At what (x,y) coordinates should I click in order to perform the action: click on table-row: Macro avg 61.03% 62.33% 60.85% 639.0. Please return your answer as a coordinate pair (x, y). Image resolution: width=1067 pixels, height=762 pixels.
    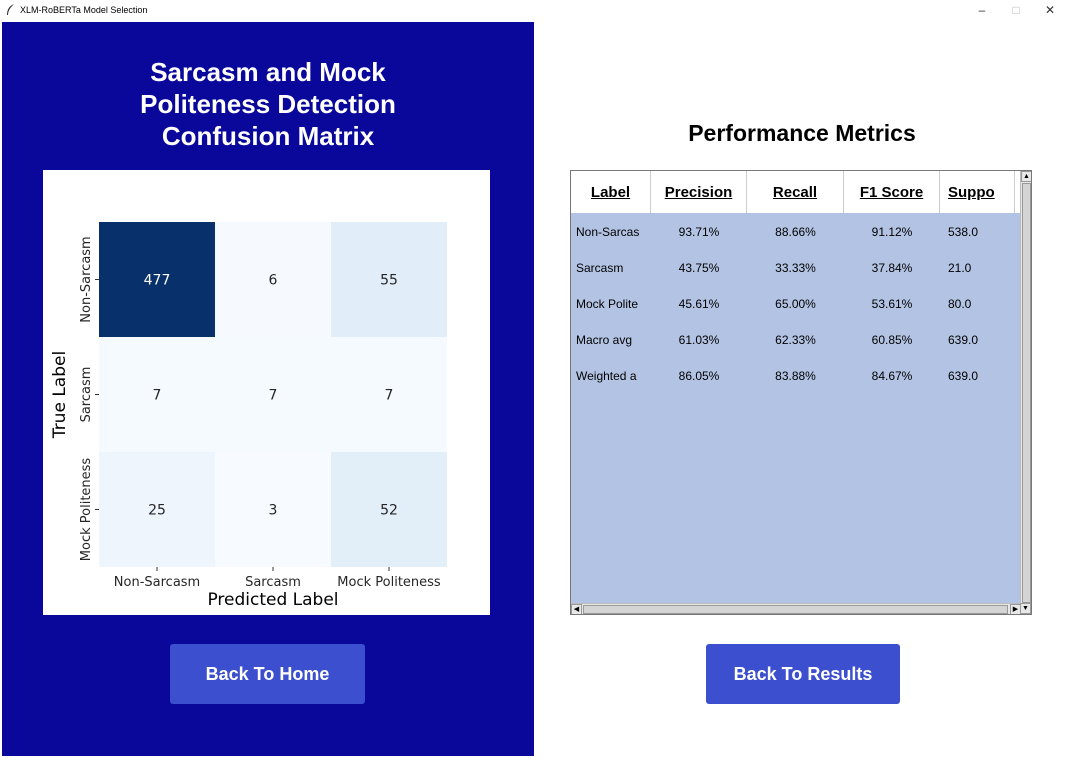
    Looking at the image, I should click on (796, 340).